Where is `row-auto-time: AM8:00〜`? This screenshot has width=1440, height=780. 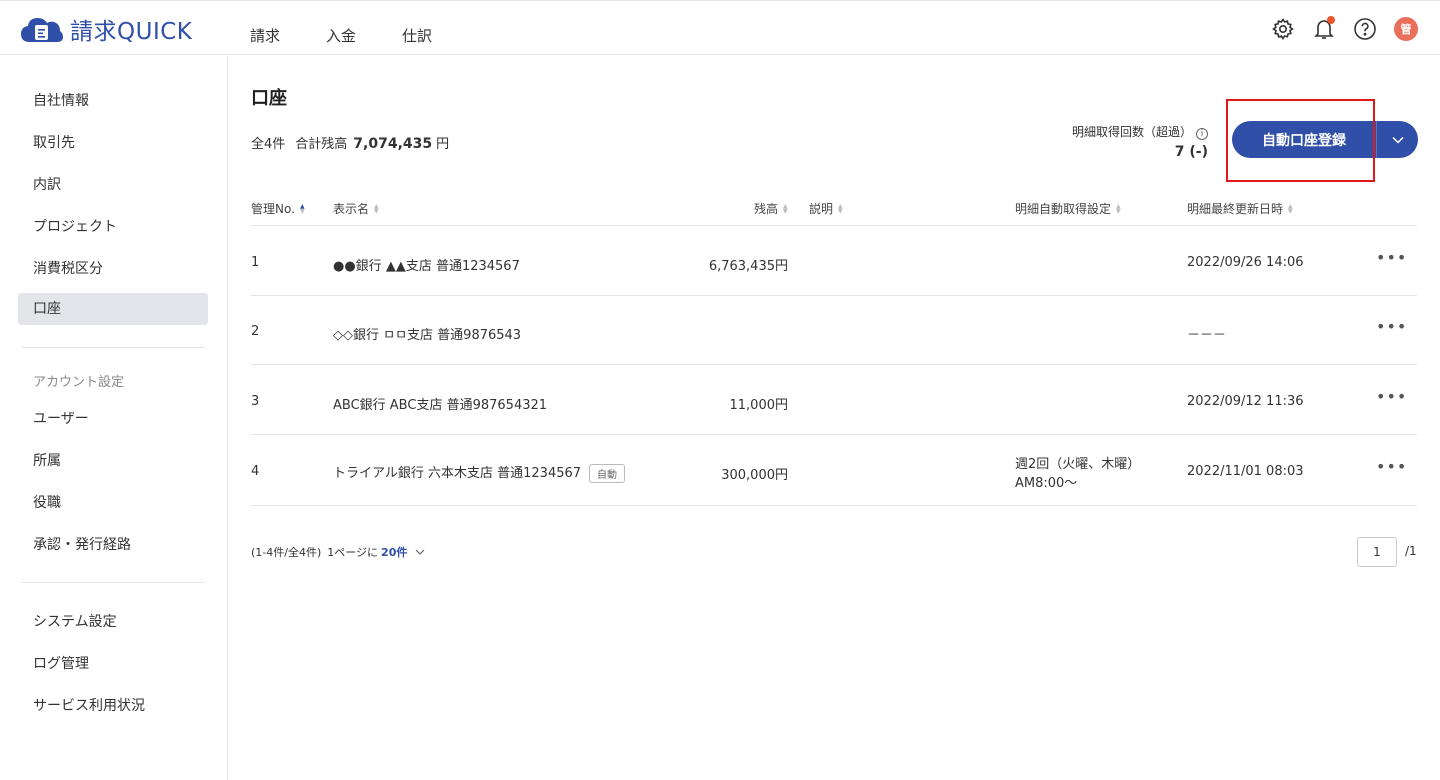 row-auto-time: AM8:00〜 is located at coordinates (1046, 483).